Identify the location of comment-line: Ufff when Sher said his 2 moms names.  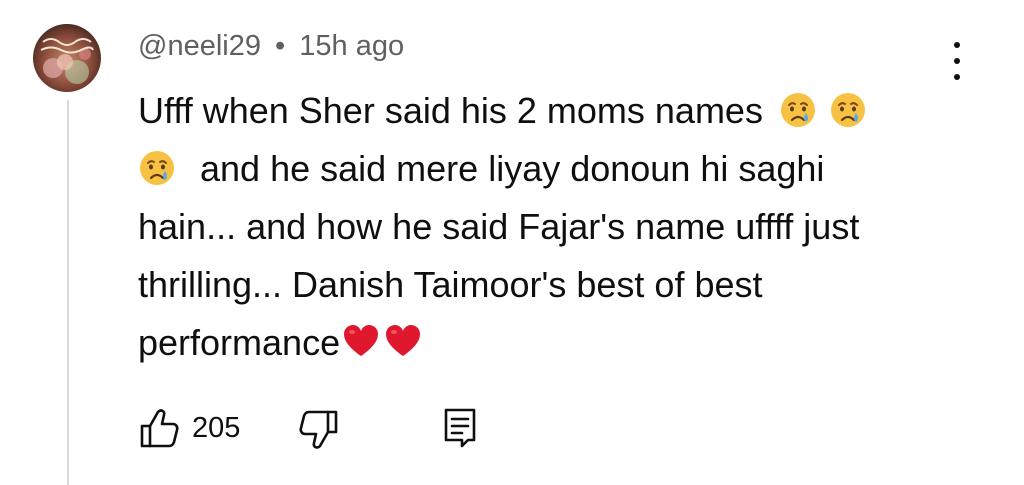
(553, 111).